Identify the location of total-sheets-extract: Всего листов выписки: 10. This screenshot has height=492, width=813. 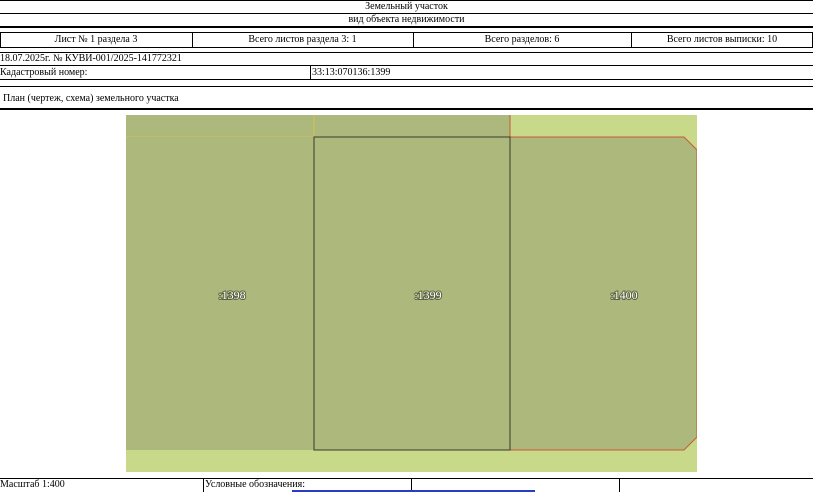
(722, 39).